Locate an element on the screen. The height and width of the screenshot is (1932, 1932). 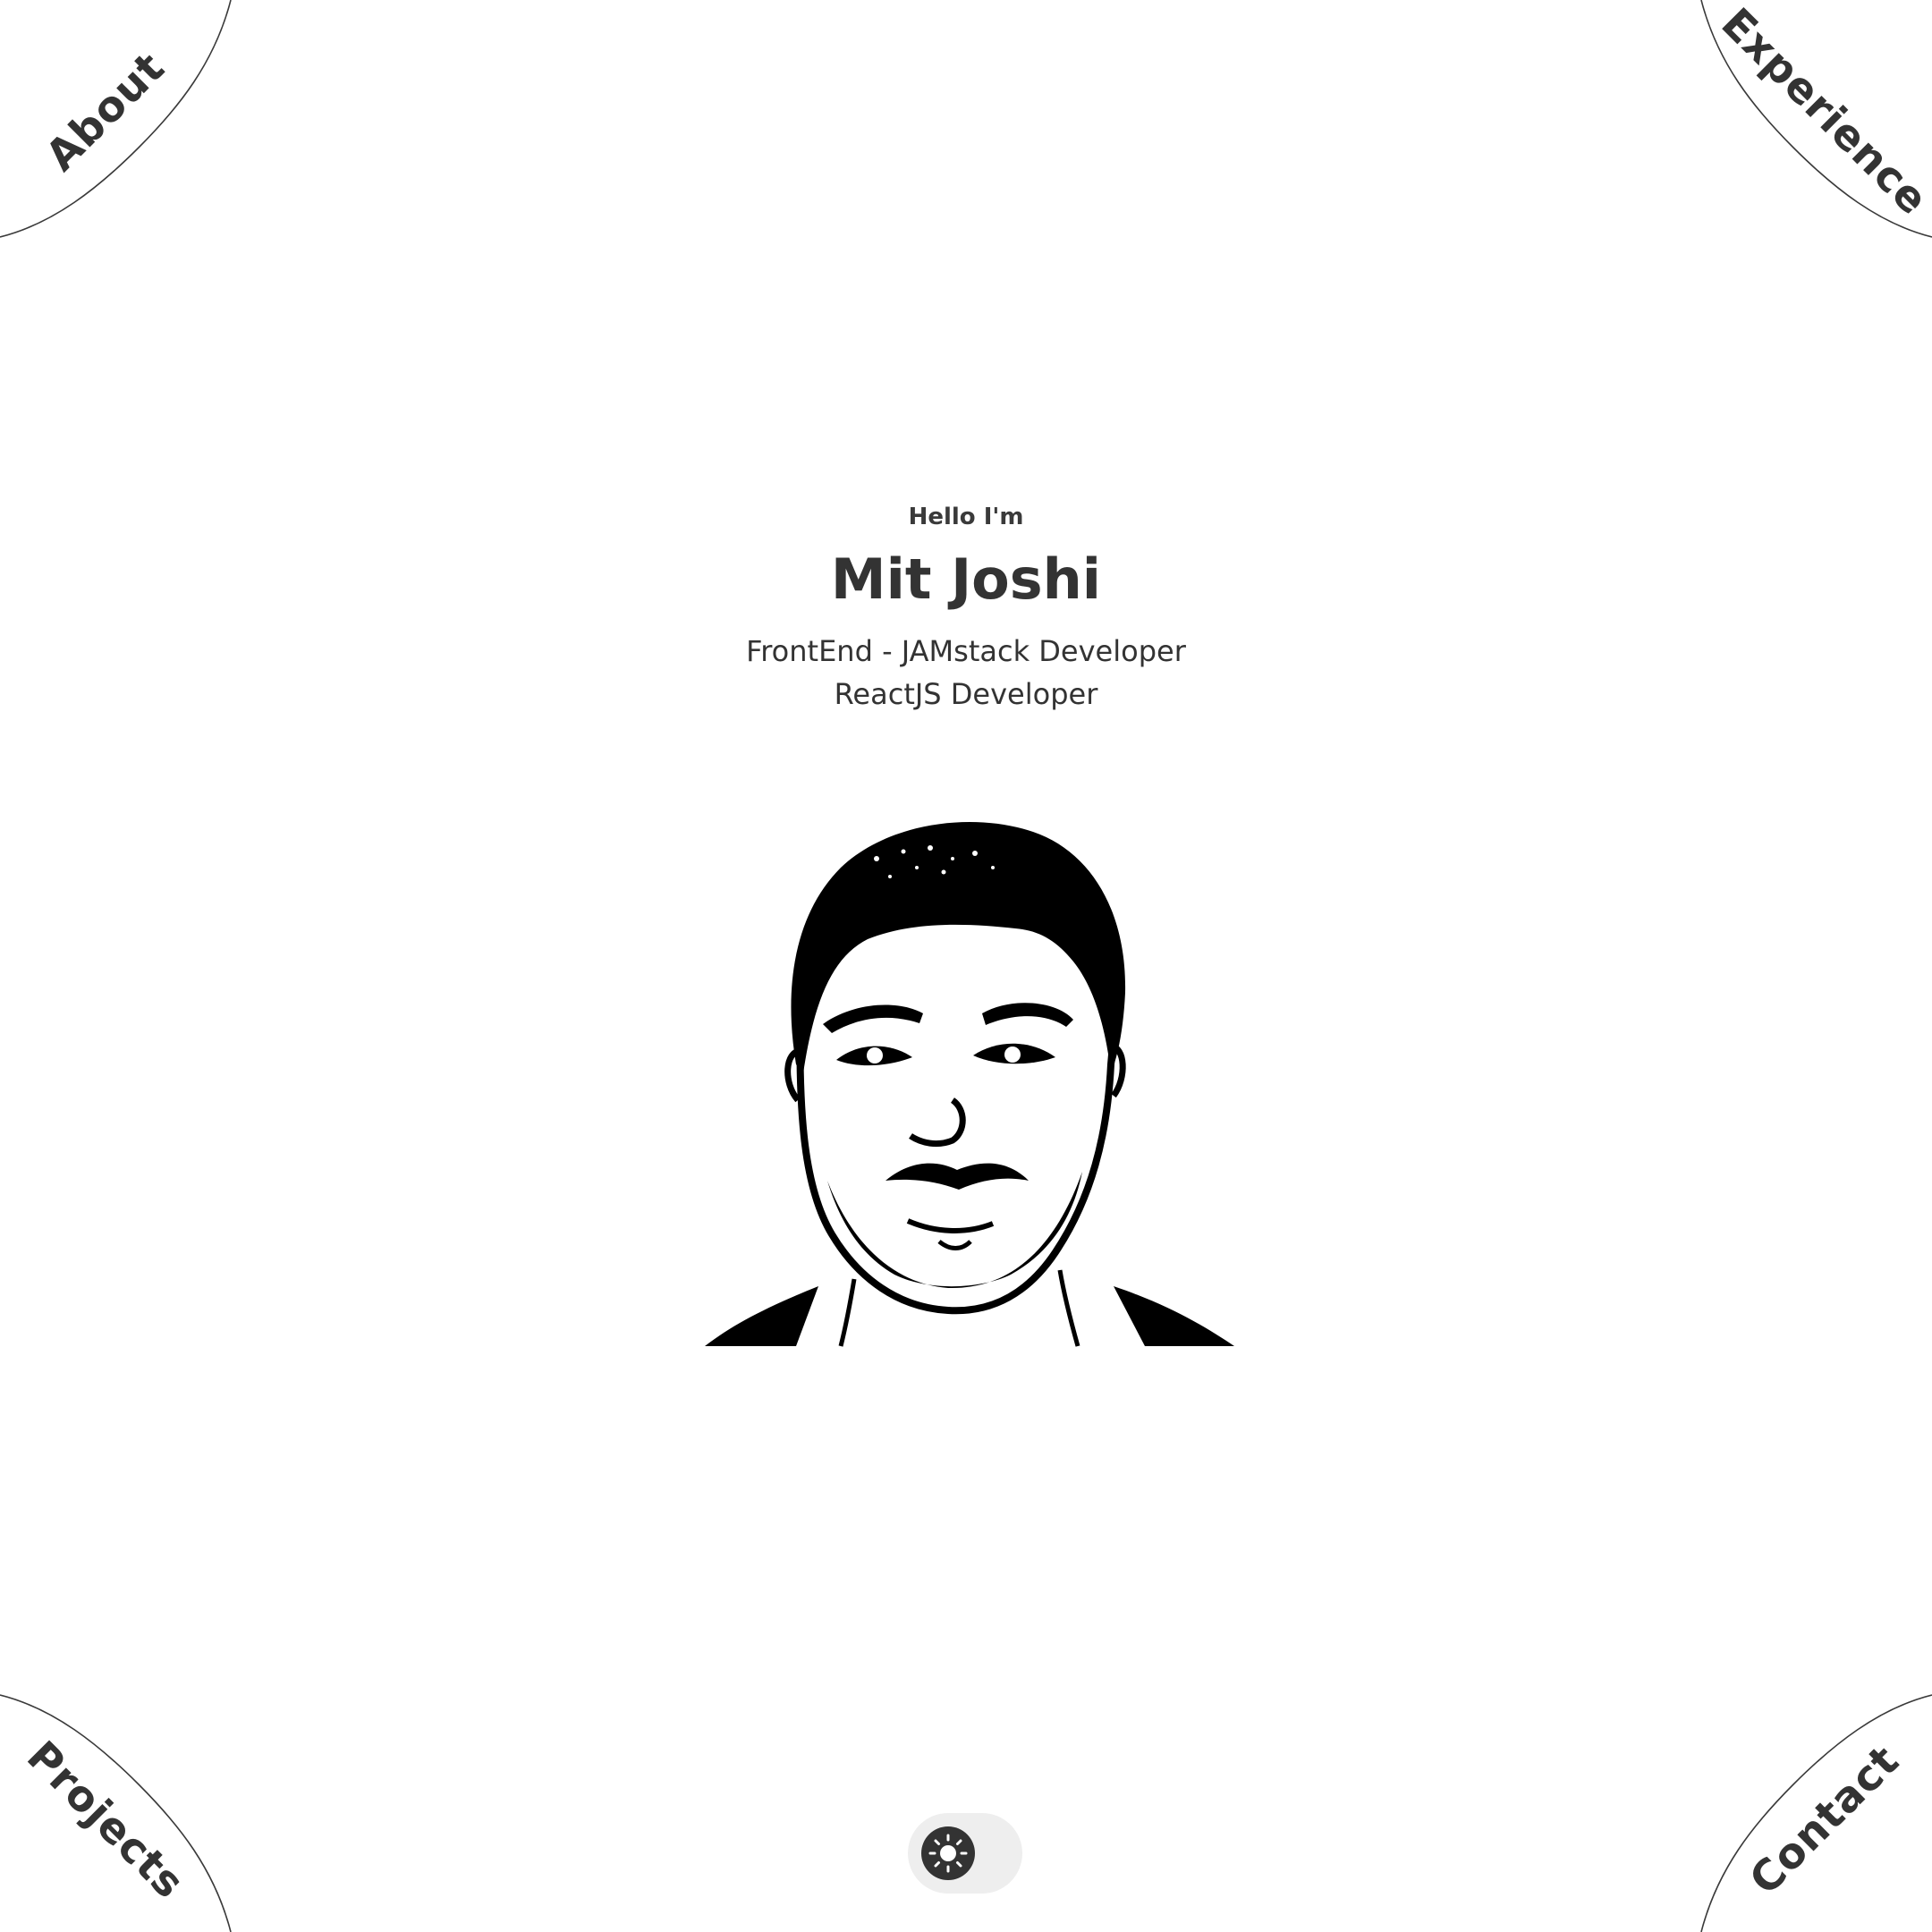
nav-projects-label: Projects is located at coordinates (105, 1820).